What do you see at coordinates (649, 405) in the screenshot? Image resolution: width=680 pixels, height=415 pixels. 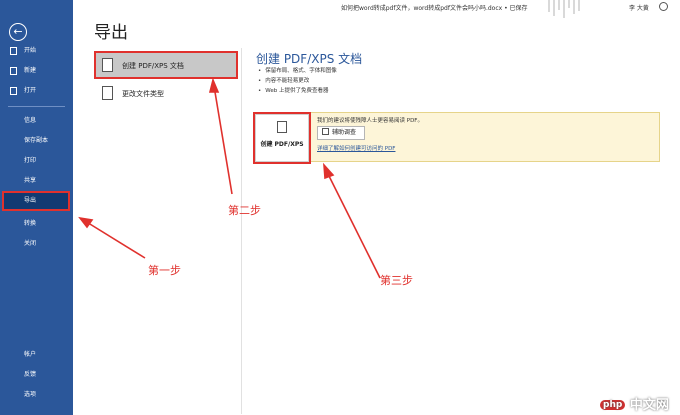 I see `watermark-text: 中文网` at bounding box center [649, 405].